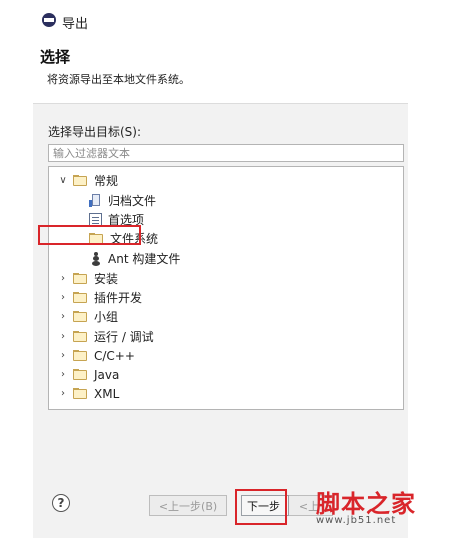 The height and width of the screenshot is (538, 450). I want to click on tree-item-ant-build: Ant 构建文件, so click(134, 258).